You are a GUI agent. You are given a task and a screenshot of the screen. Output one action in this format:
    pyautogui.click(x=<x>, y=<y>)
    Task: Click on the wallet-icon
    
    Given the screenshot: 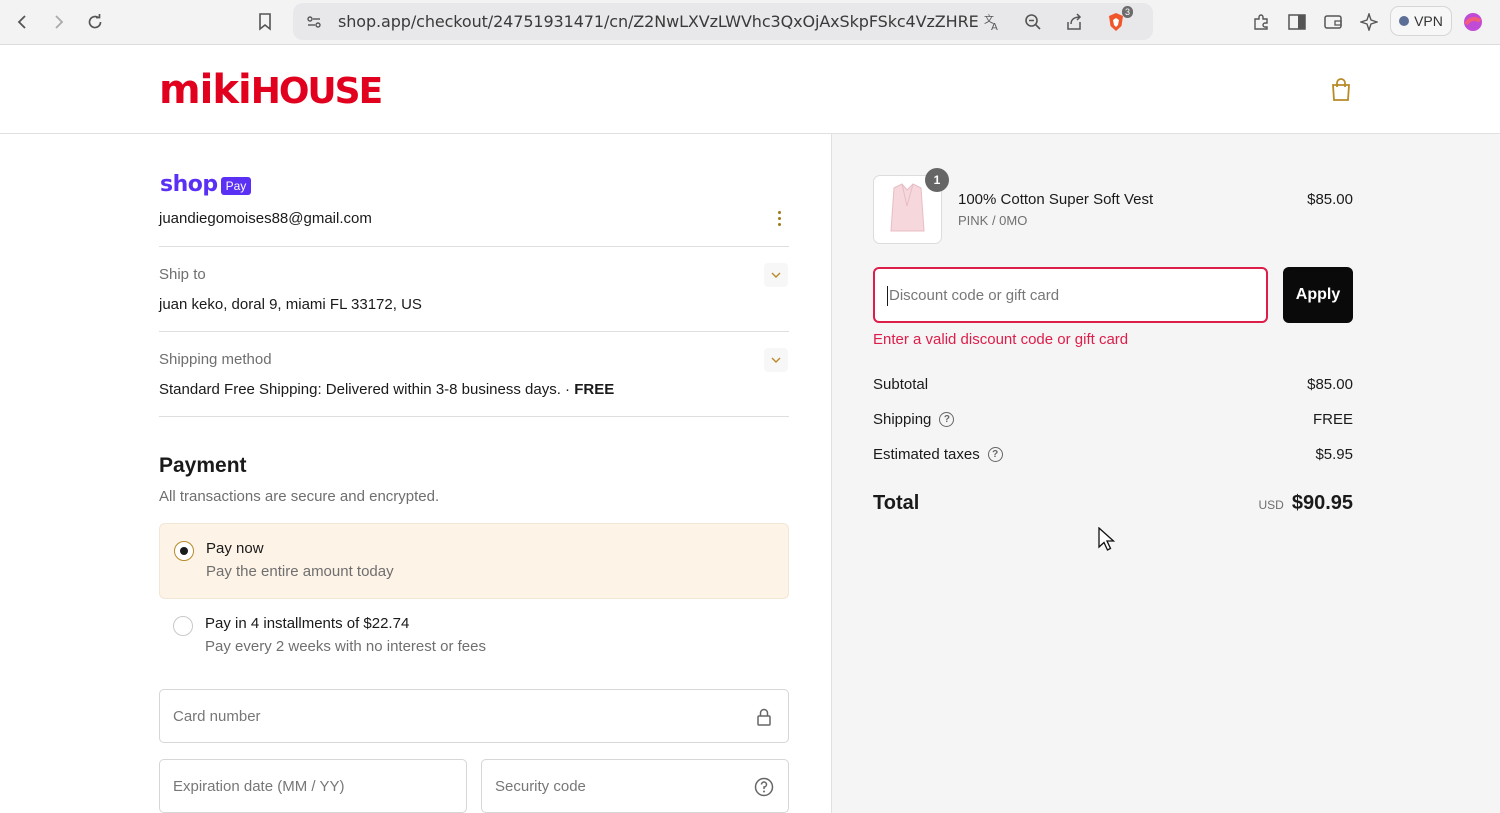 What is the action you would take?
    pyautogui.click(x=1333, y=22)
    